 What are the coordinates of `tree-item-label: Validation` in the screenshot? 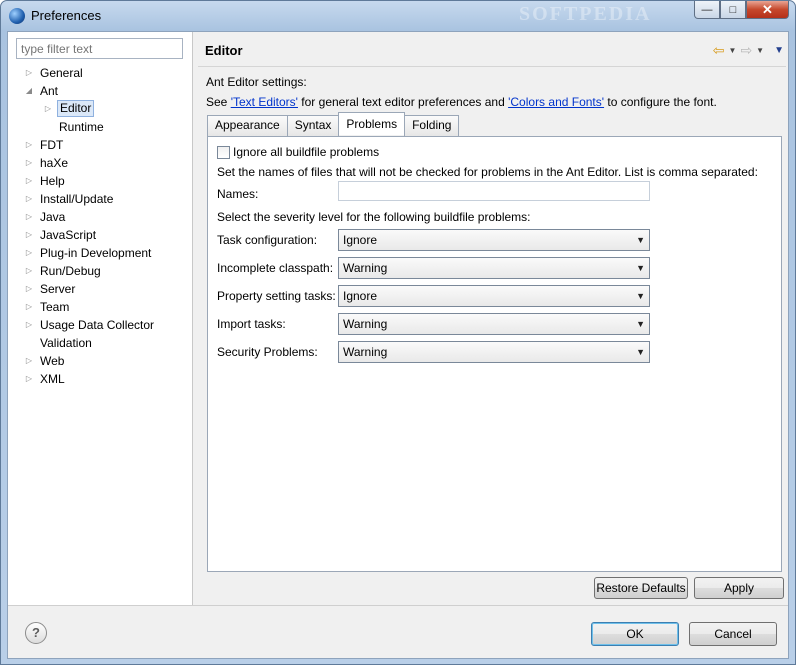 It's located at (66, 343).